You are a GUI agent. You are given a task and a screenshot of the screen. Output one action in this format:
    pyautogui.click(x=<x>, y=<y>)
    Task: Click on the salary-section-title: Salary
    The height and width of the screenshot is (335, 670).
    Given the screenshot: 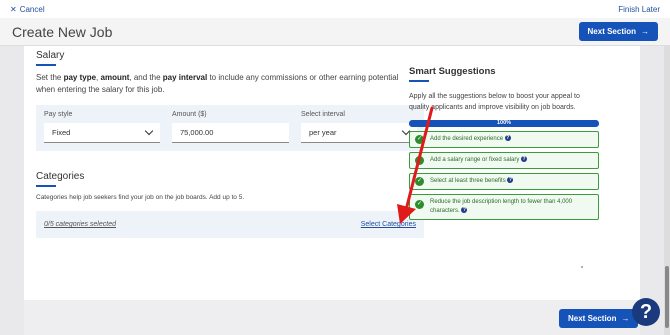 What is the action you would take?
    pyautogui.click(x=50, y=55)
    